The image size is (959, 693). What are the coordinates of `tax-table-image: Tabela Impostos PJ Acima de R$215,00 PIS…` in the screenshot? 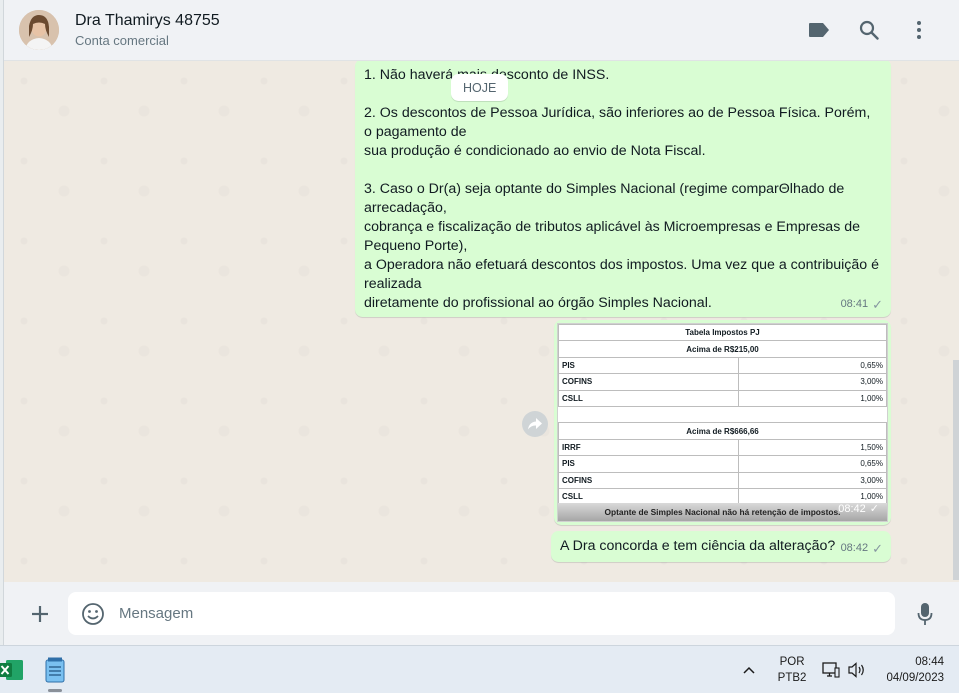 It's located at (722, 422).